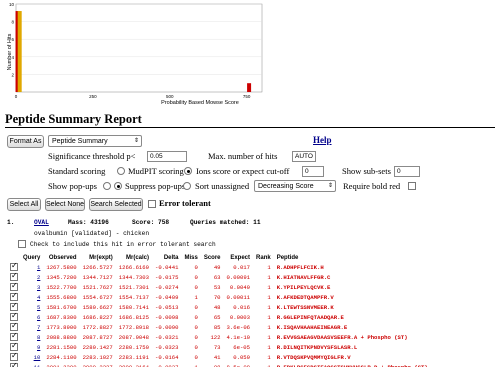 The height and width of the screenshot is (367, 500). What do you see at coordinates (31, 267) in the screenshot?
I see `cell-query: 1` at bounding box center [31, 267].